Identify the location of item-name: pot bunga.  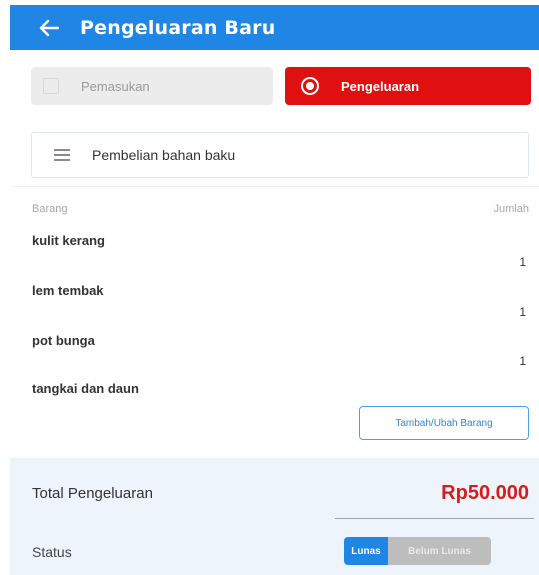
(63, 340).